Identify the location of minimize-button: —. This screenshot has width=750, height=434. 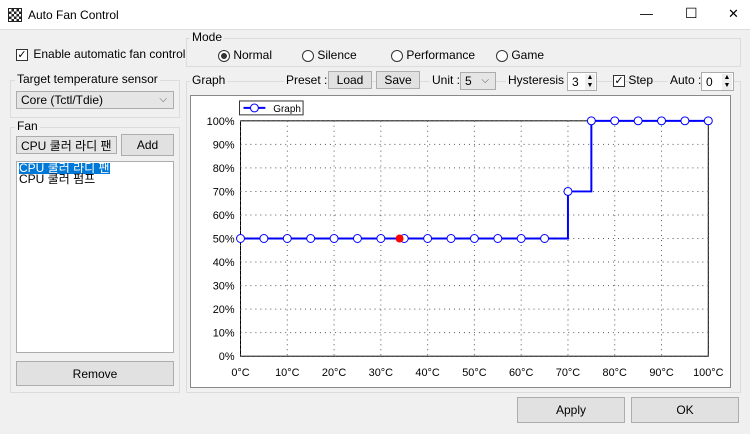
(646, 13).